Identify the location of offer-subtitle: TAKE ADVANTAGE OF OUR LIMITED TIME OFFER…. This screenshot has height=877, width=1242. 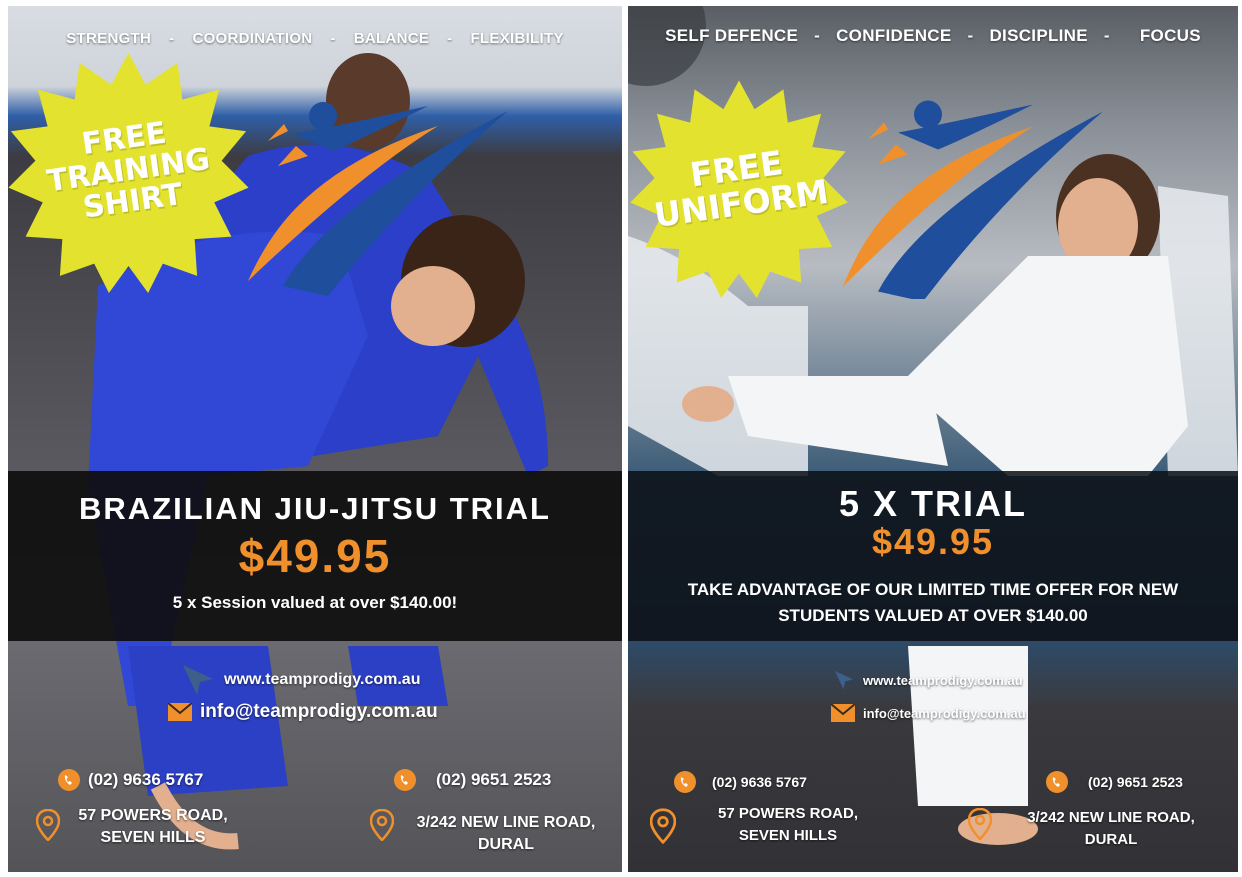
(933, 602).